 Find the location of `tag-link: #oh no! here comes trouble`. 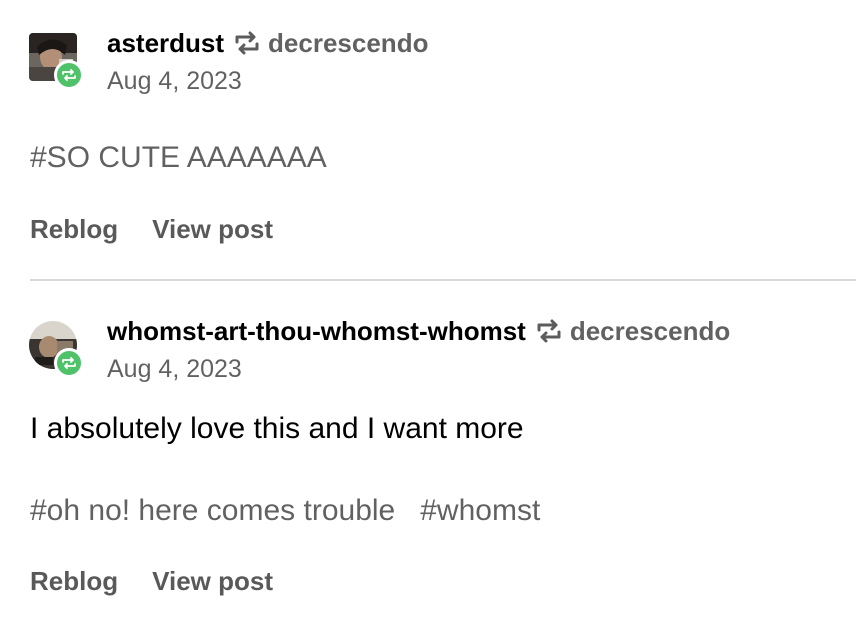

tag-link: #oh no! here comes trouble is located at coordinates (212, 511).